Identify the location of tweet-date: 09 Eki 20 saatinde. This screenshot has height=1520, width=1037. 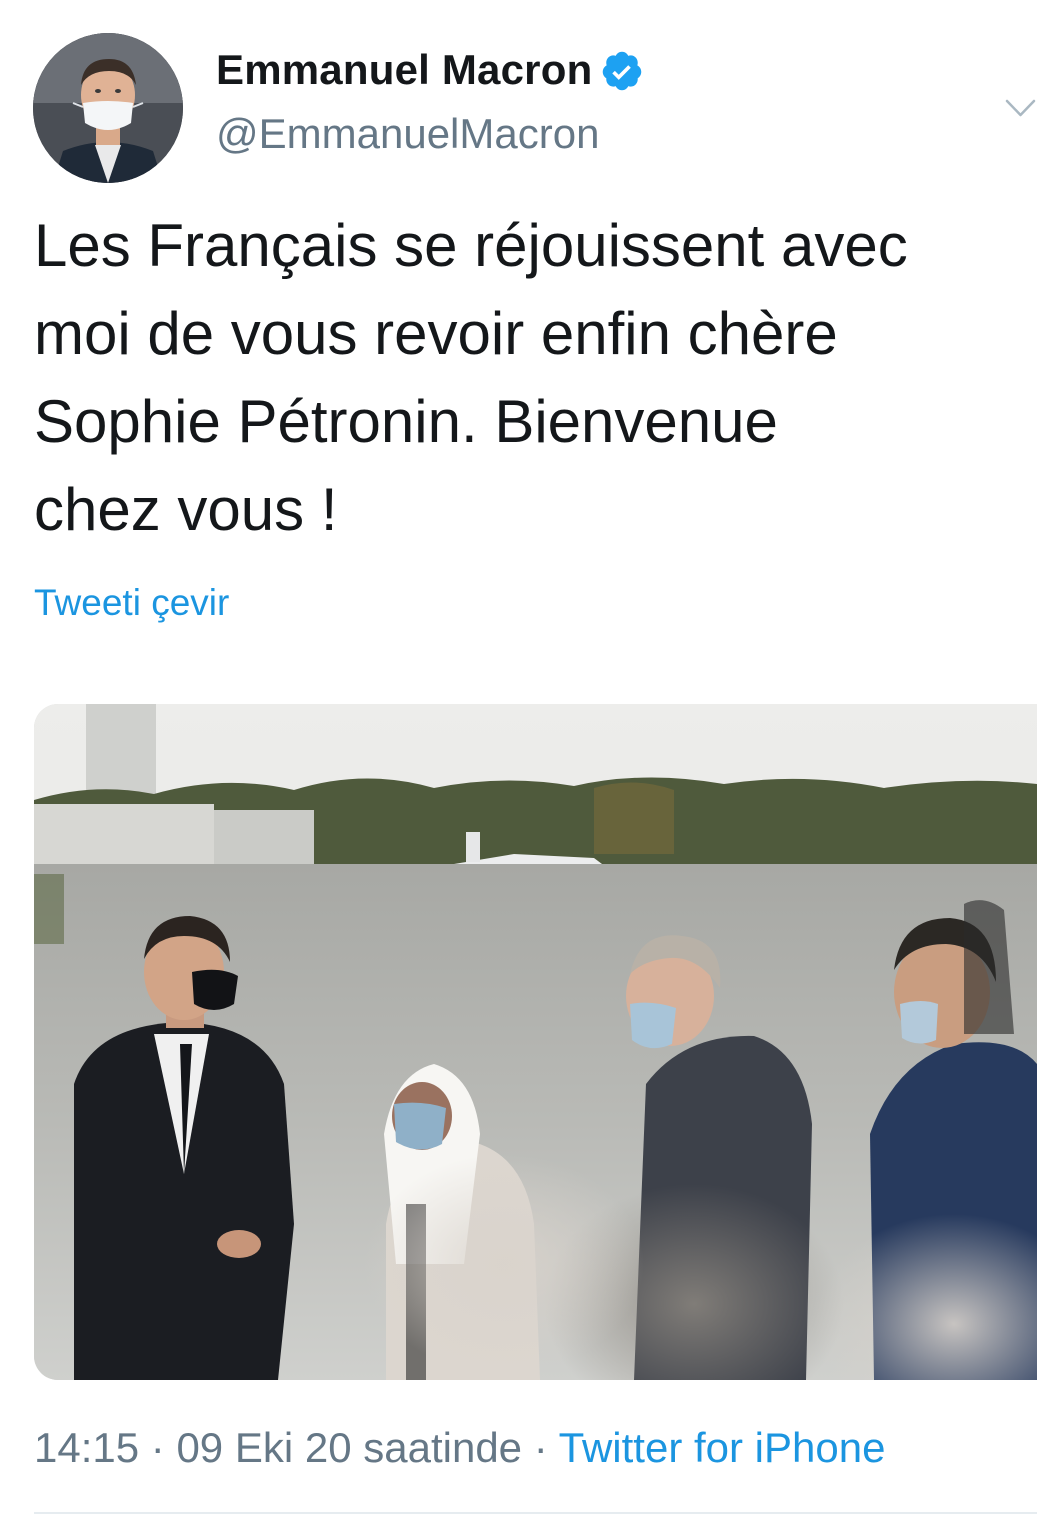
(349, 1447).